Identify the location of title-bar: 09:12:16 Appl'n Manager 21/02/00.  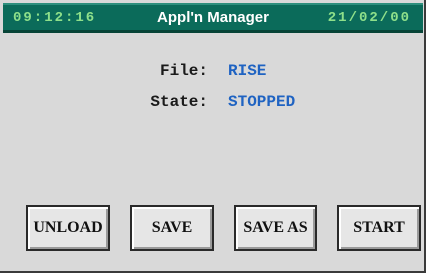
(213, 18).